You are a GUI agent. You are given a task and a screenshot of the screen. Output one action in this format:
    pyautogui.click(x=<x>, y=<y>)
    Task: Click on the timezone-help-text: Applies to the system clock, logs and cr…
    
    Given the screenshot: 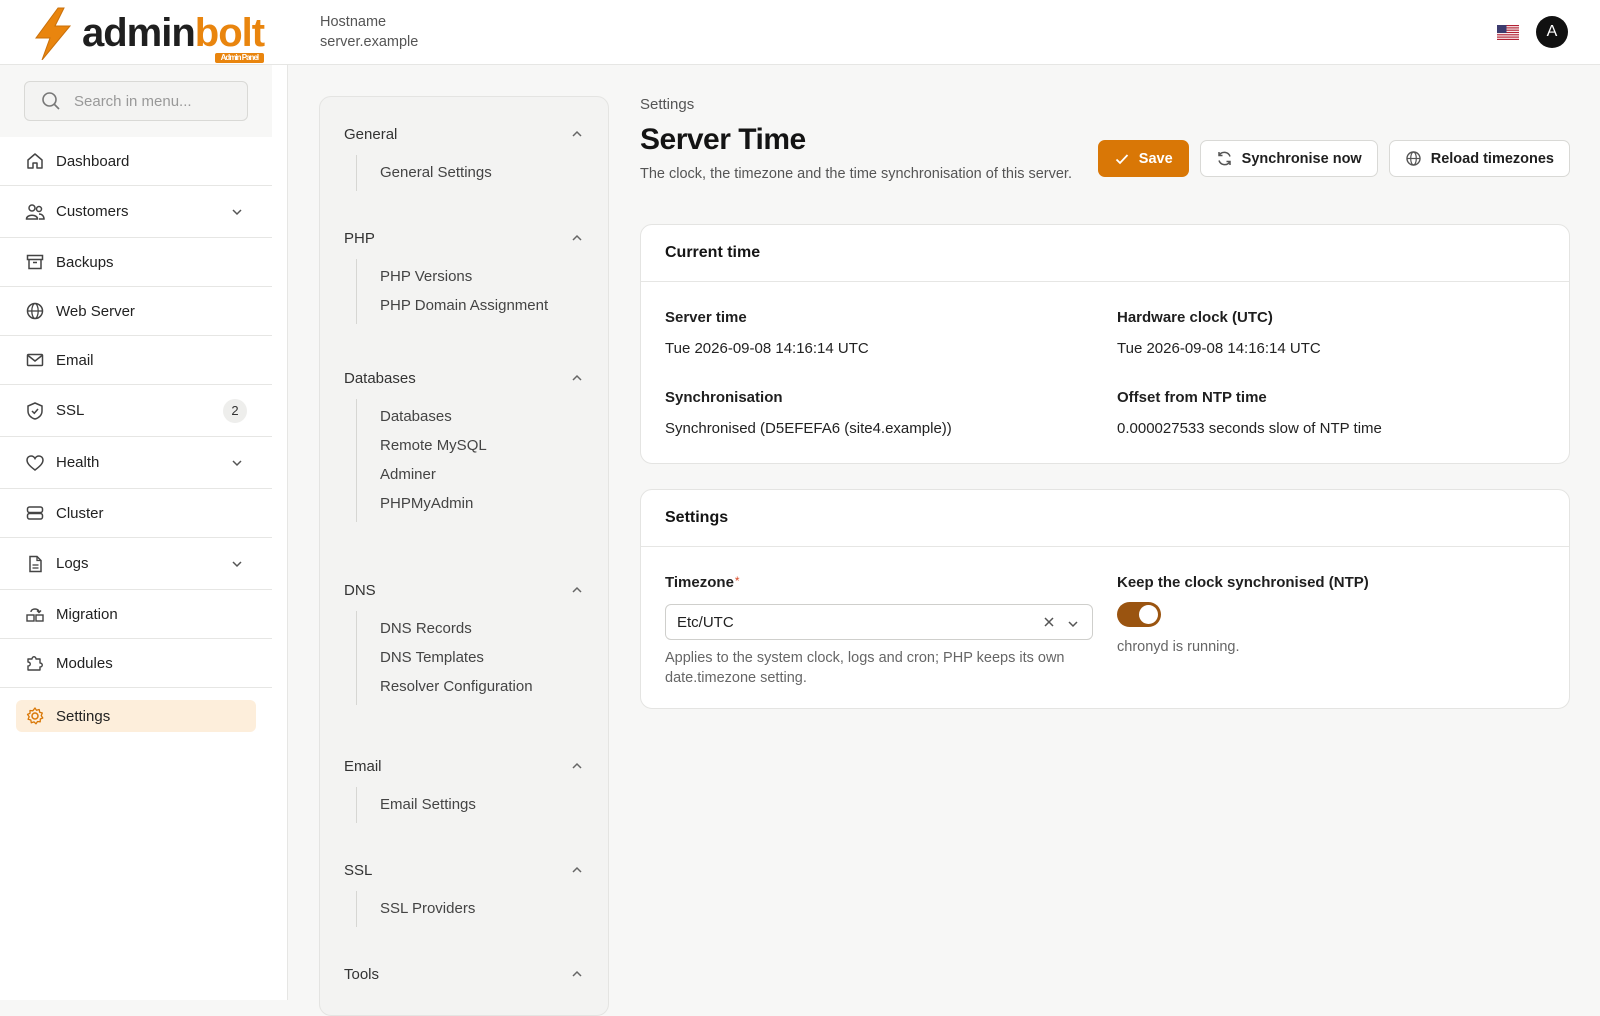 What is the action you would take?
    pyautogui.click(x=865, y=668)
    